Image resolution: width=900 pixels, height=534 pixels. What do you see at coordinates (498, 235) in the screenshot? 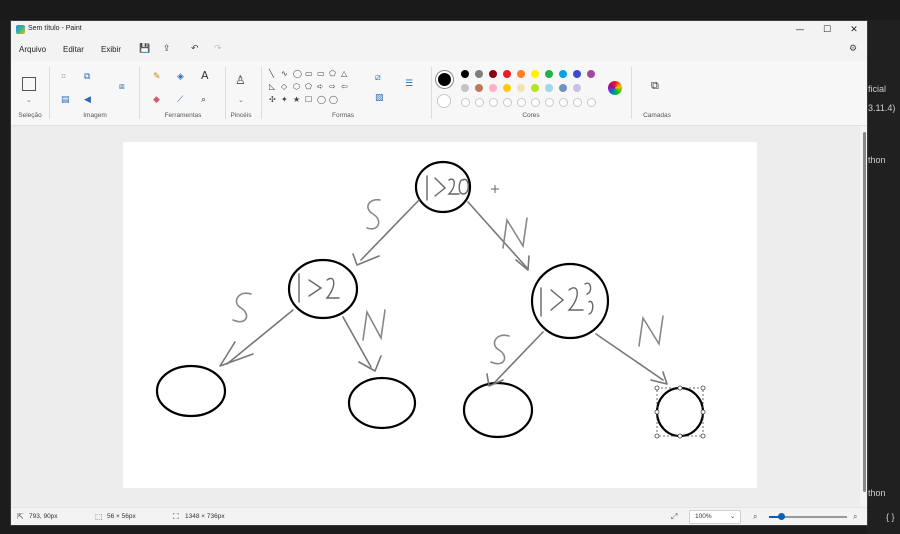
I see `edge-root-right` at bounding box center [498, 235].